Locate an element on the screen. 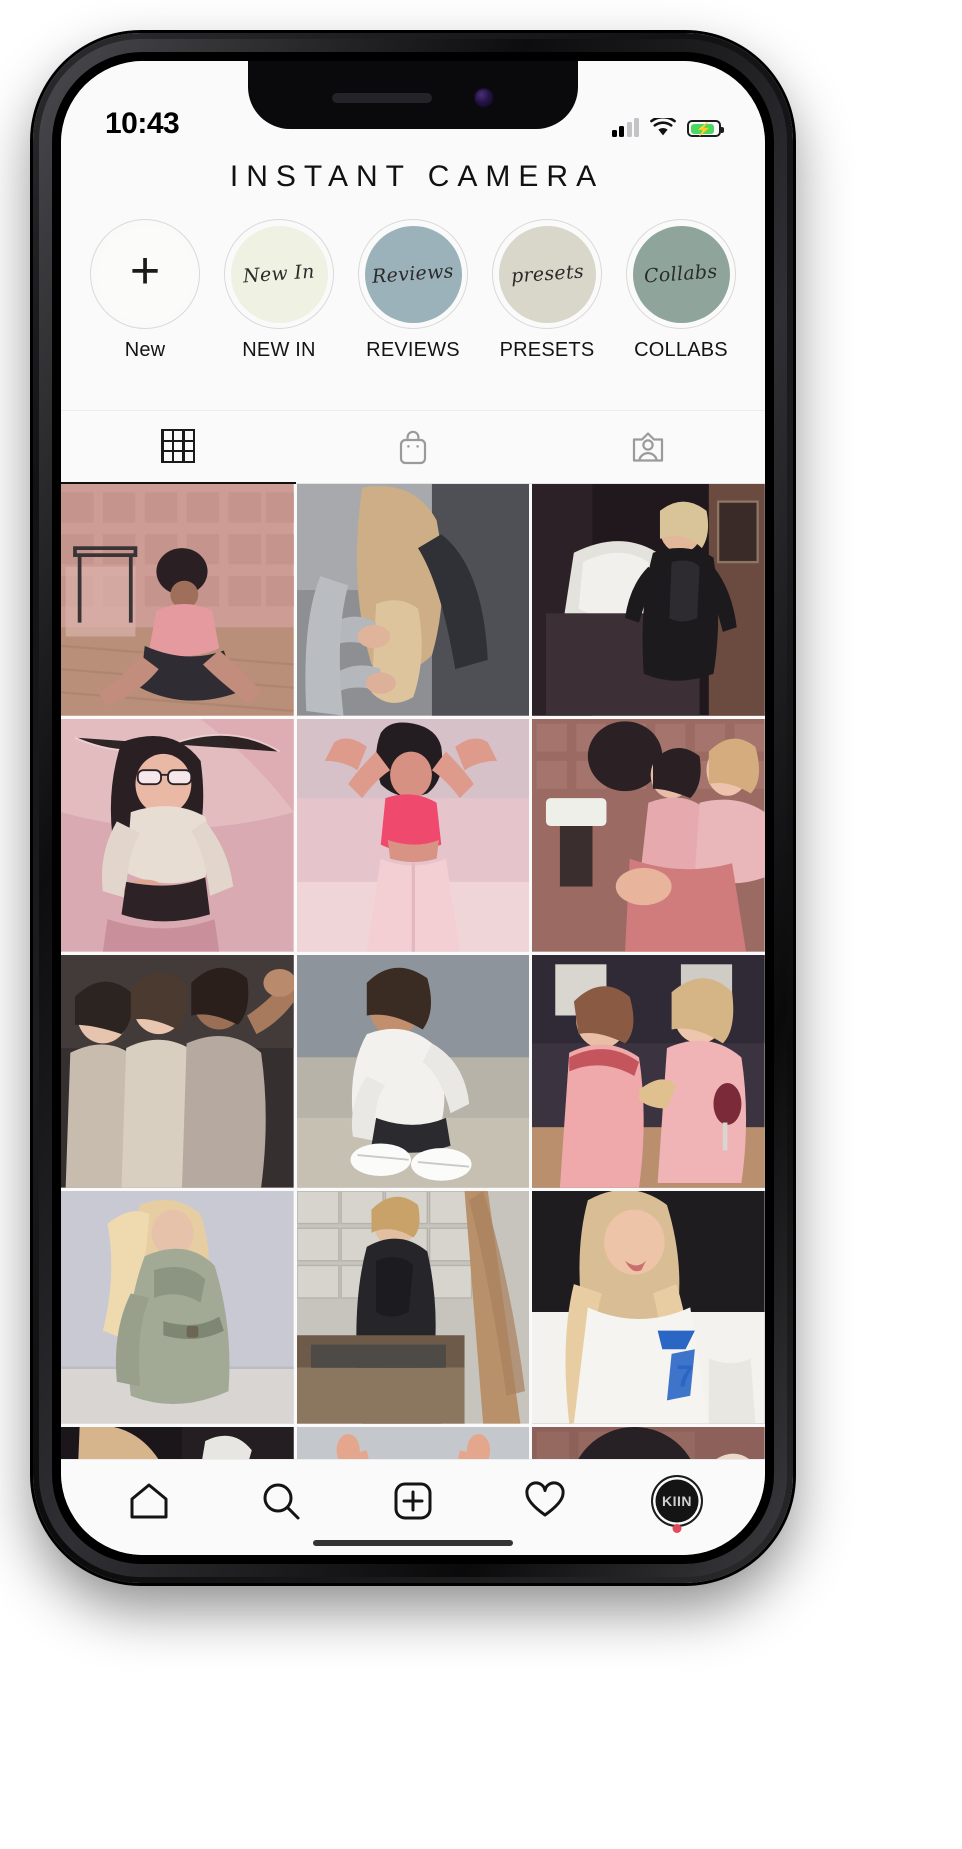  app-header: INSTANT CAMERA is located at coordinates (413, 177).